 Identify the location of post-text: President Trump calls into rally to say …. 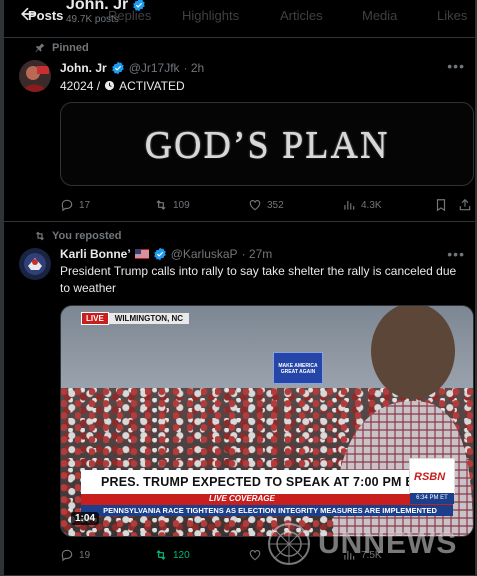
(258, 279).